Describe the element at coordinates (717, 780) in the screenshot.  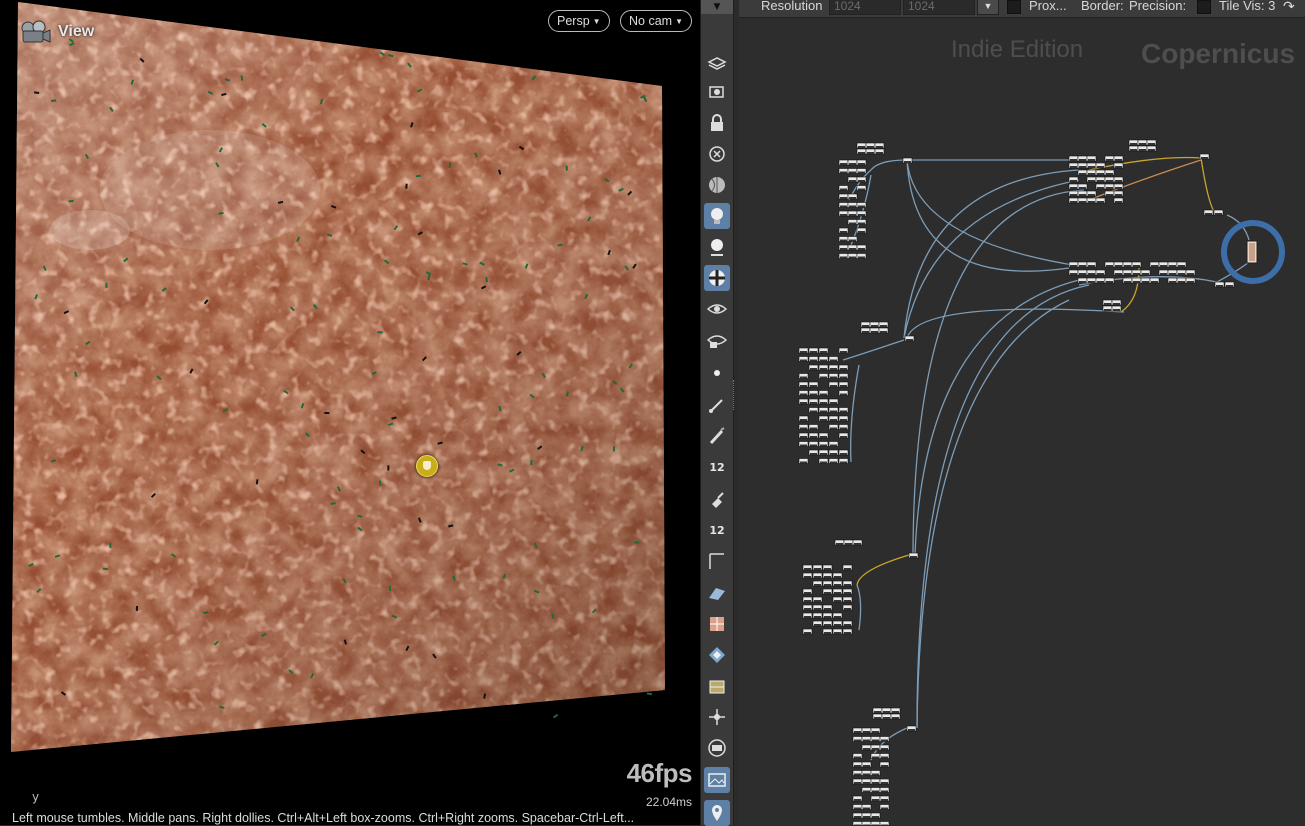
I see `background-image-tool-button` at that location.